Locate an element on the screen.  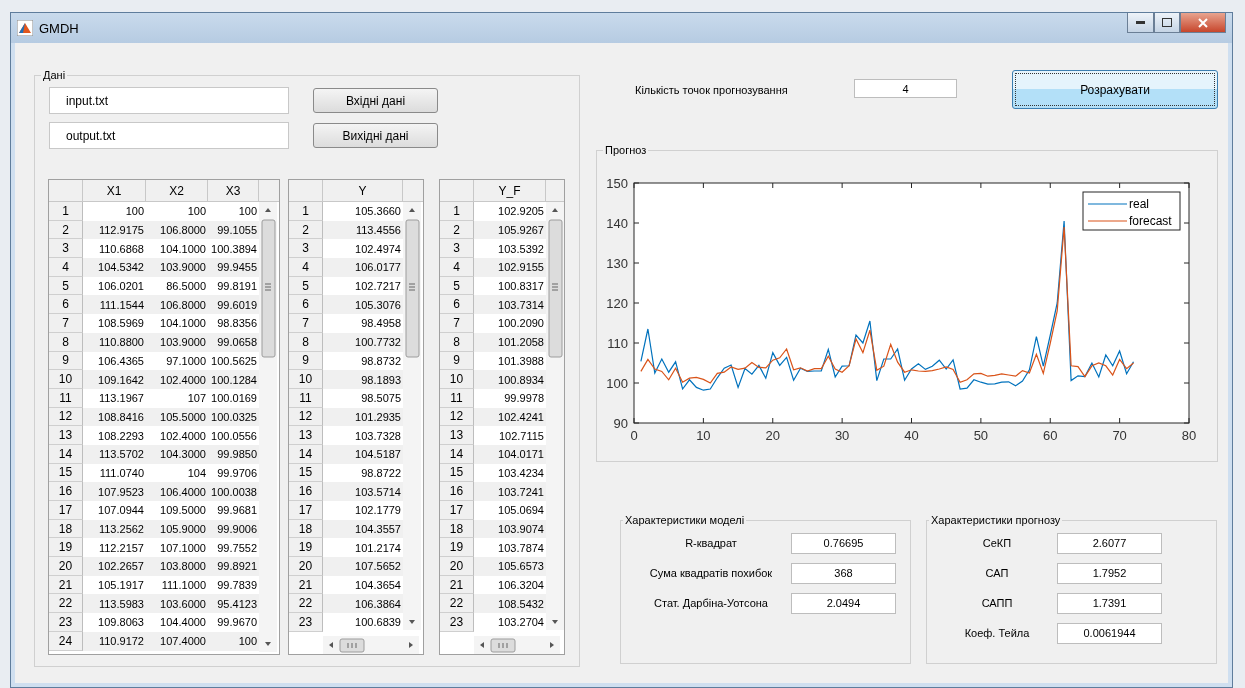
load-button: Вихідні дані is located at coordinates (375, 135).